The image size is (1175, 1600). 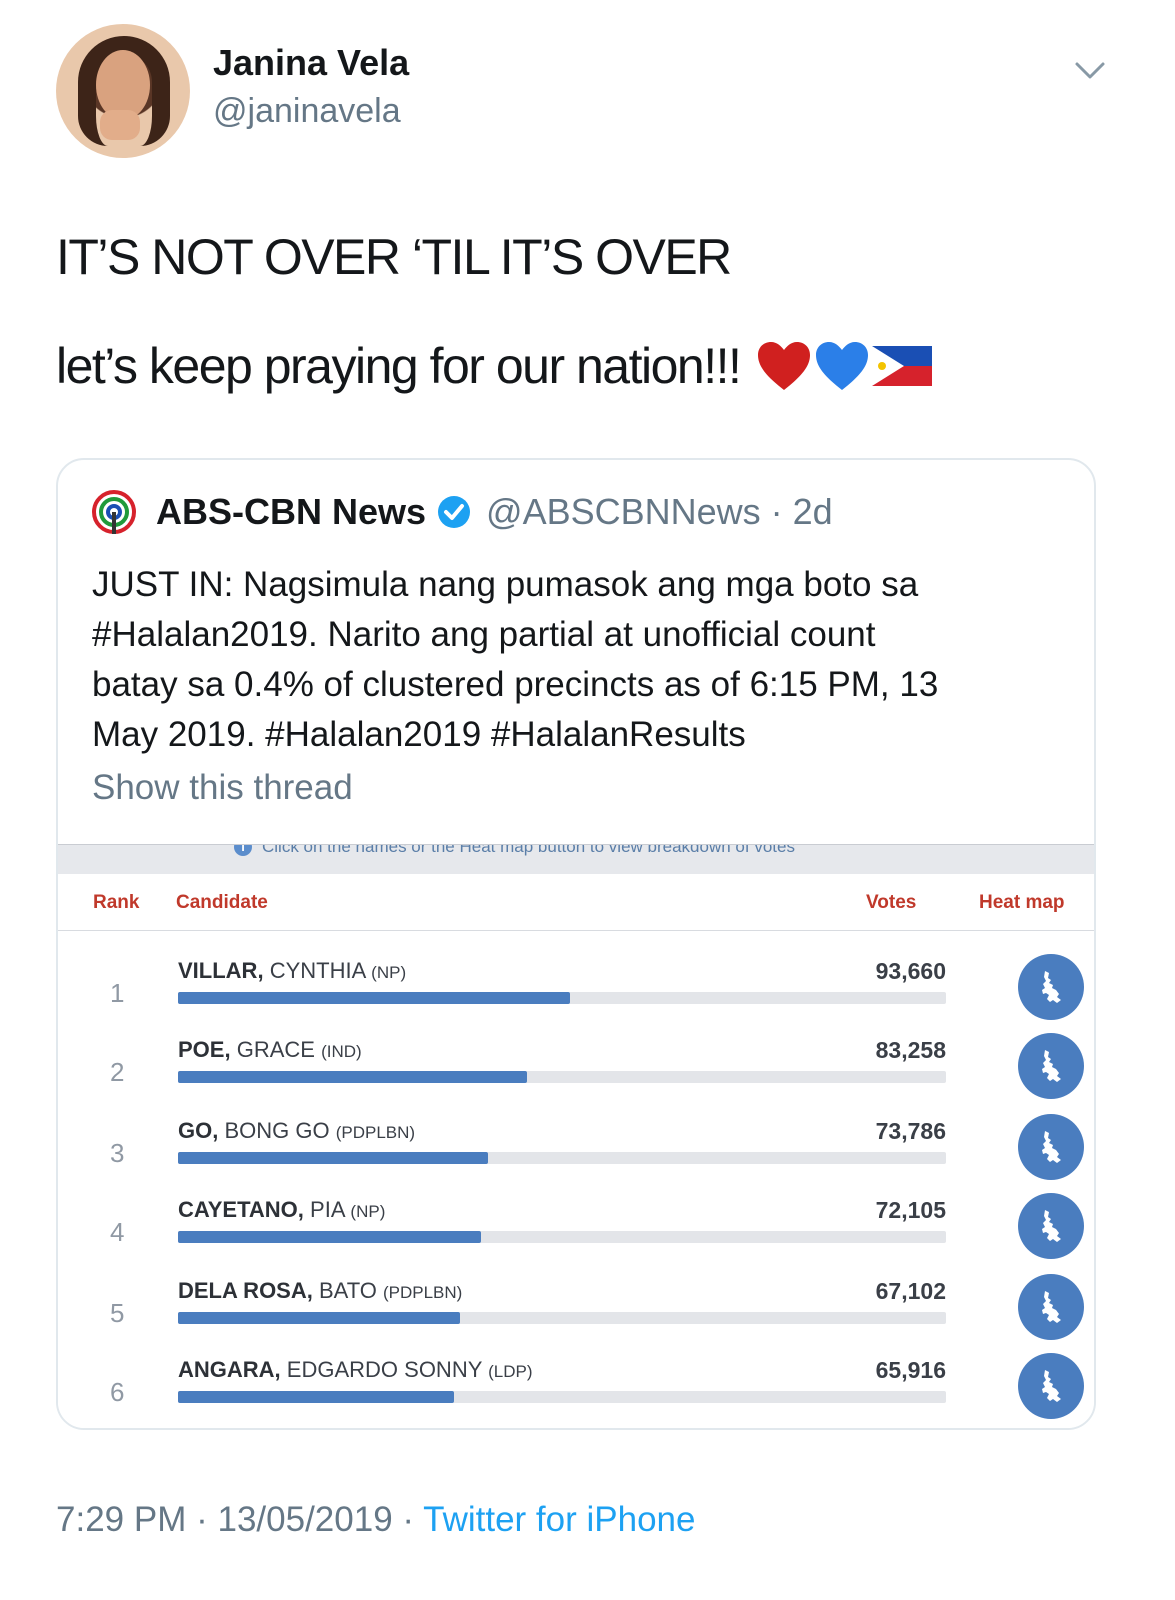 What do you see at coordinates (559, 1519) in the screenshot?
I see `tweet-source-link: Twitter for iPhone` at bounding box center [559, 1519].